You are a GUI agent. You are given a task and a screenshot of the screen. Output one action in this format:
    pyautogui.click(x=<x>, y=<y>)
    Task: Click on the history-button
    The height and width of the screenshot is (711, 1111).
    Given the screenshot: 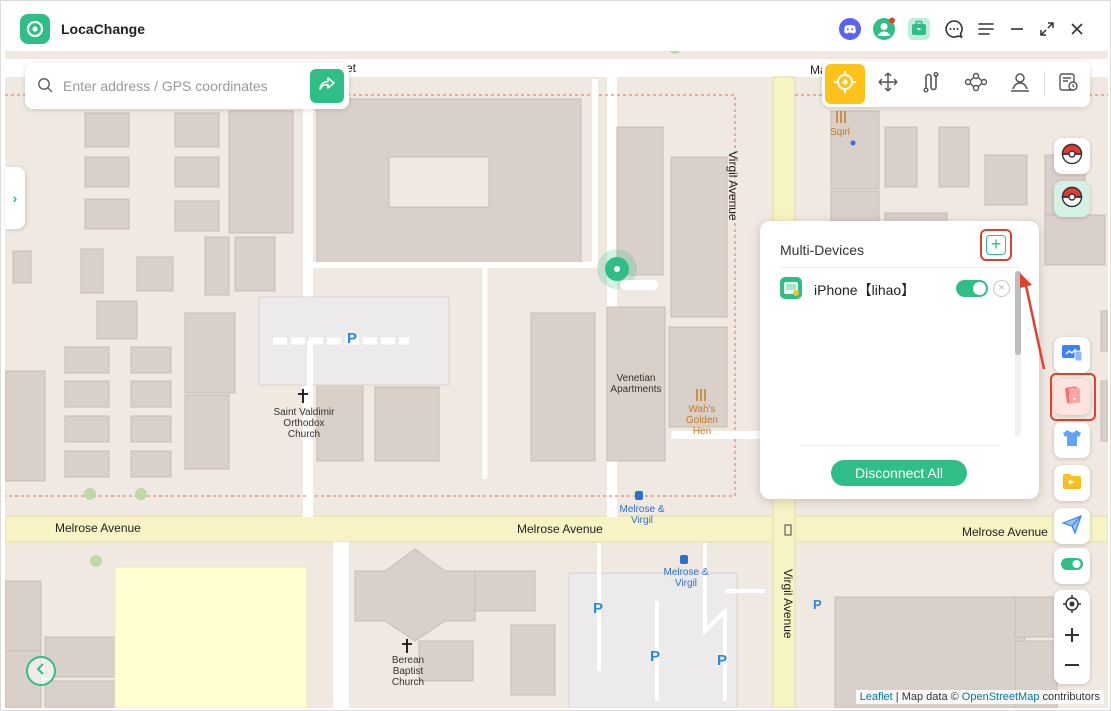 What is the action you would take?
    pyautogui.click(x=1068, y=84)
    